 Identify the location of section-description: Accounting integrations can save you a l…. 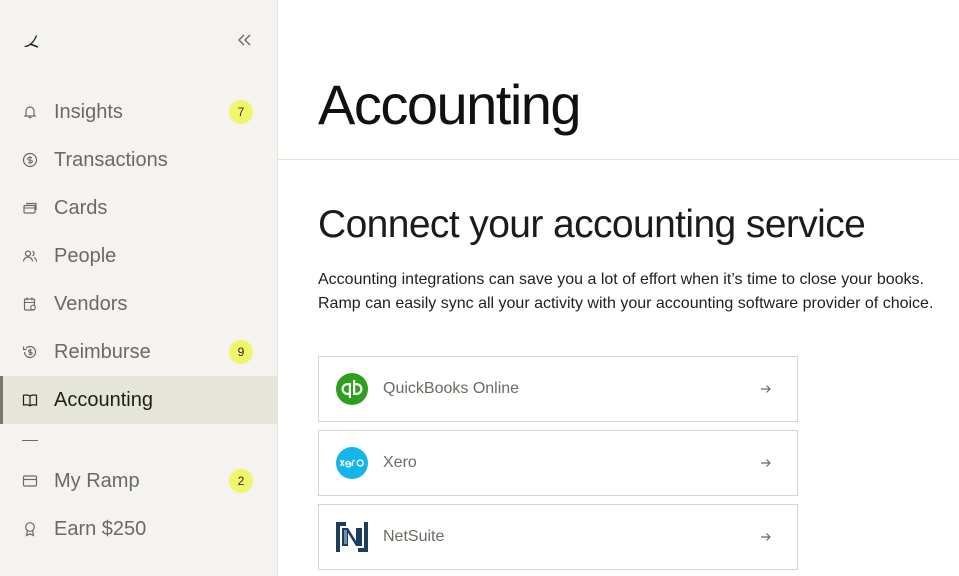
(633, 292).